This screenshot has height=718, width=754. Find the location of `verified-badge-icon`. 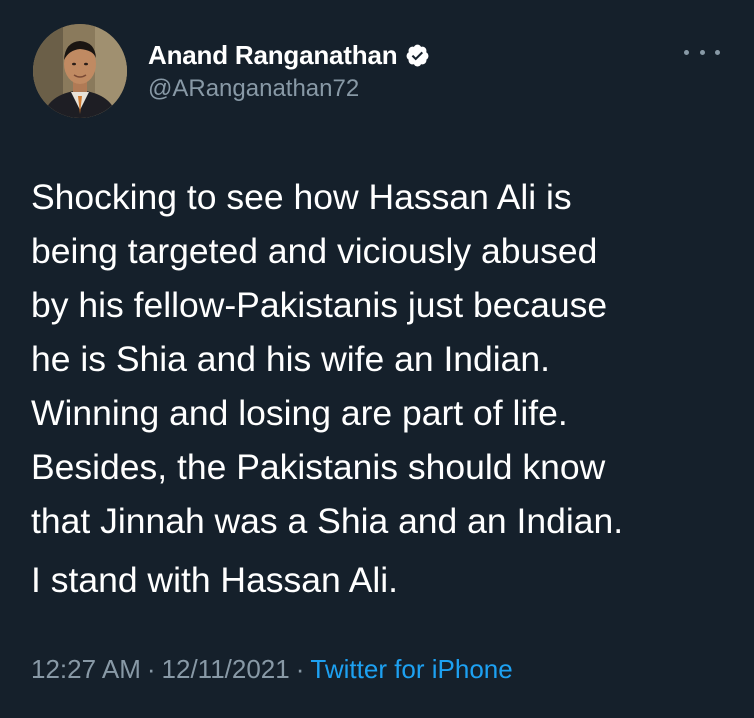

verified-badge-icon is located at coordinates (417, 55).